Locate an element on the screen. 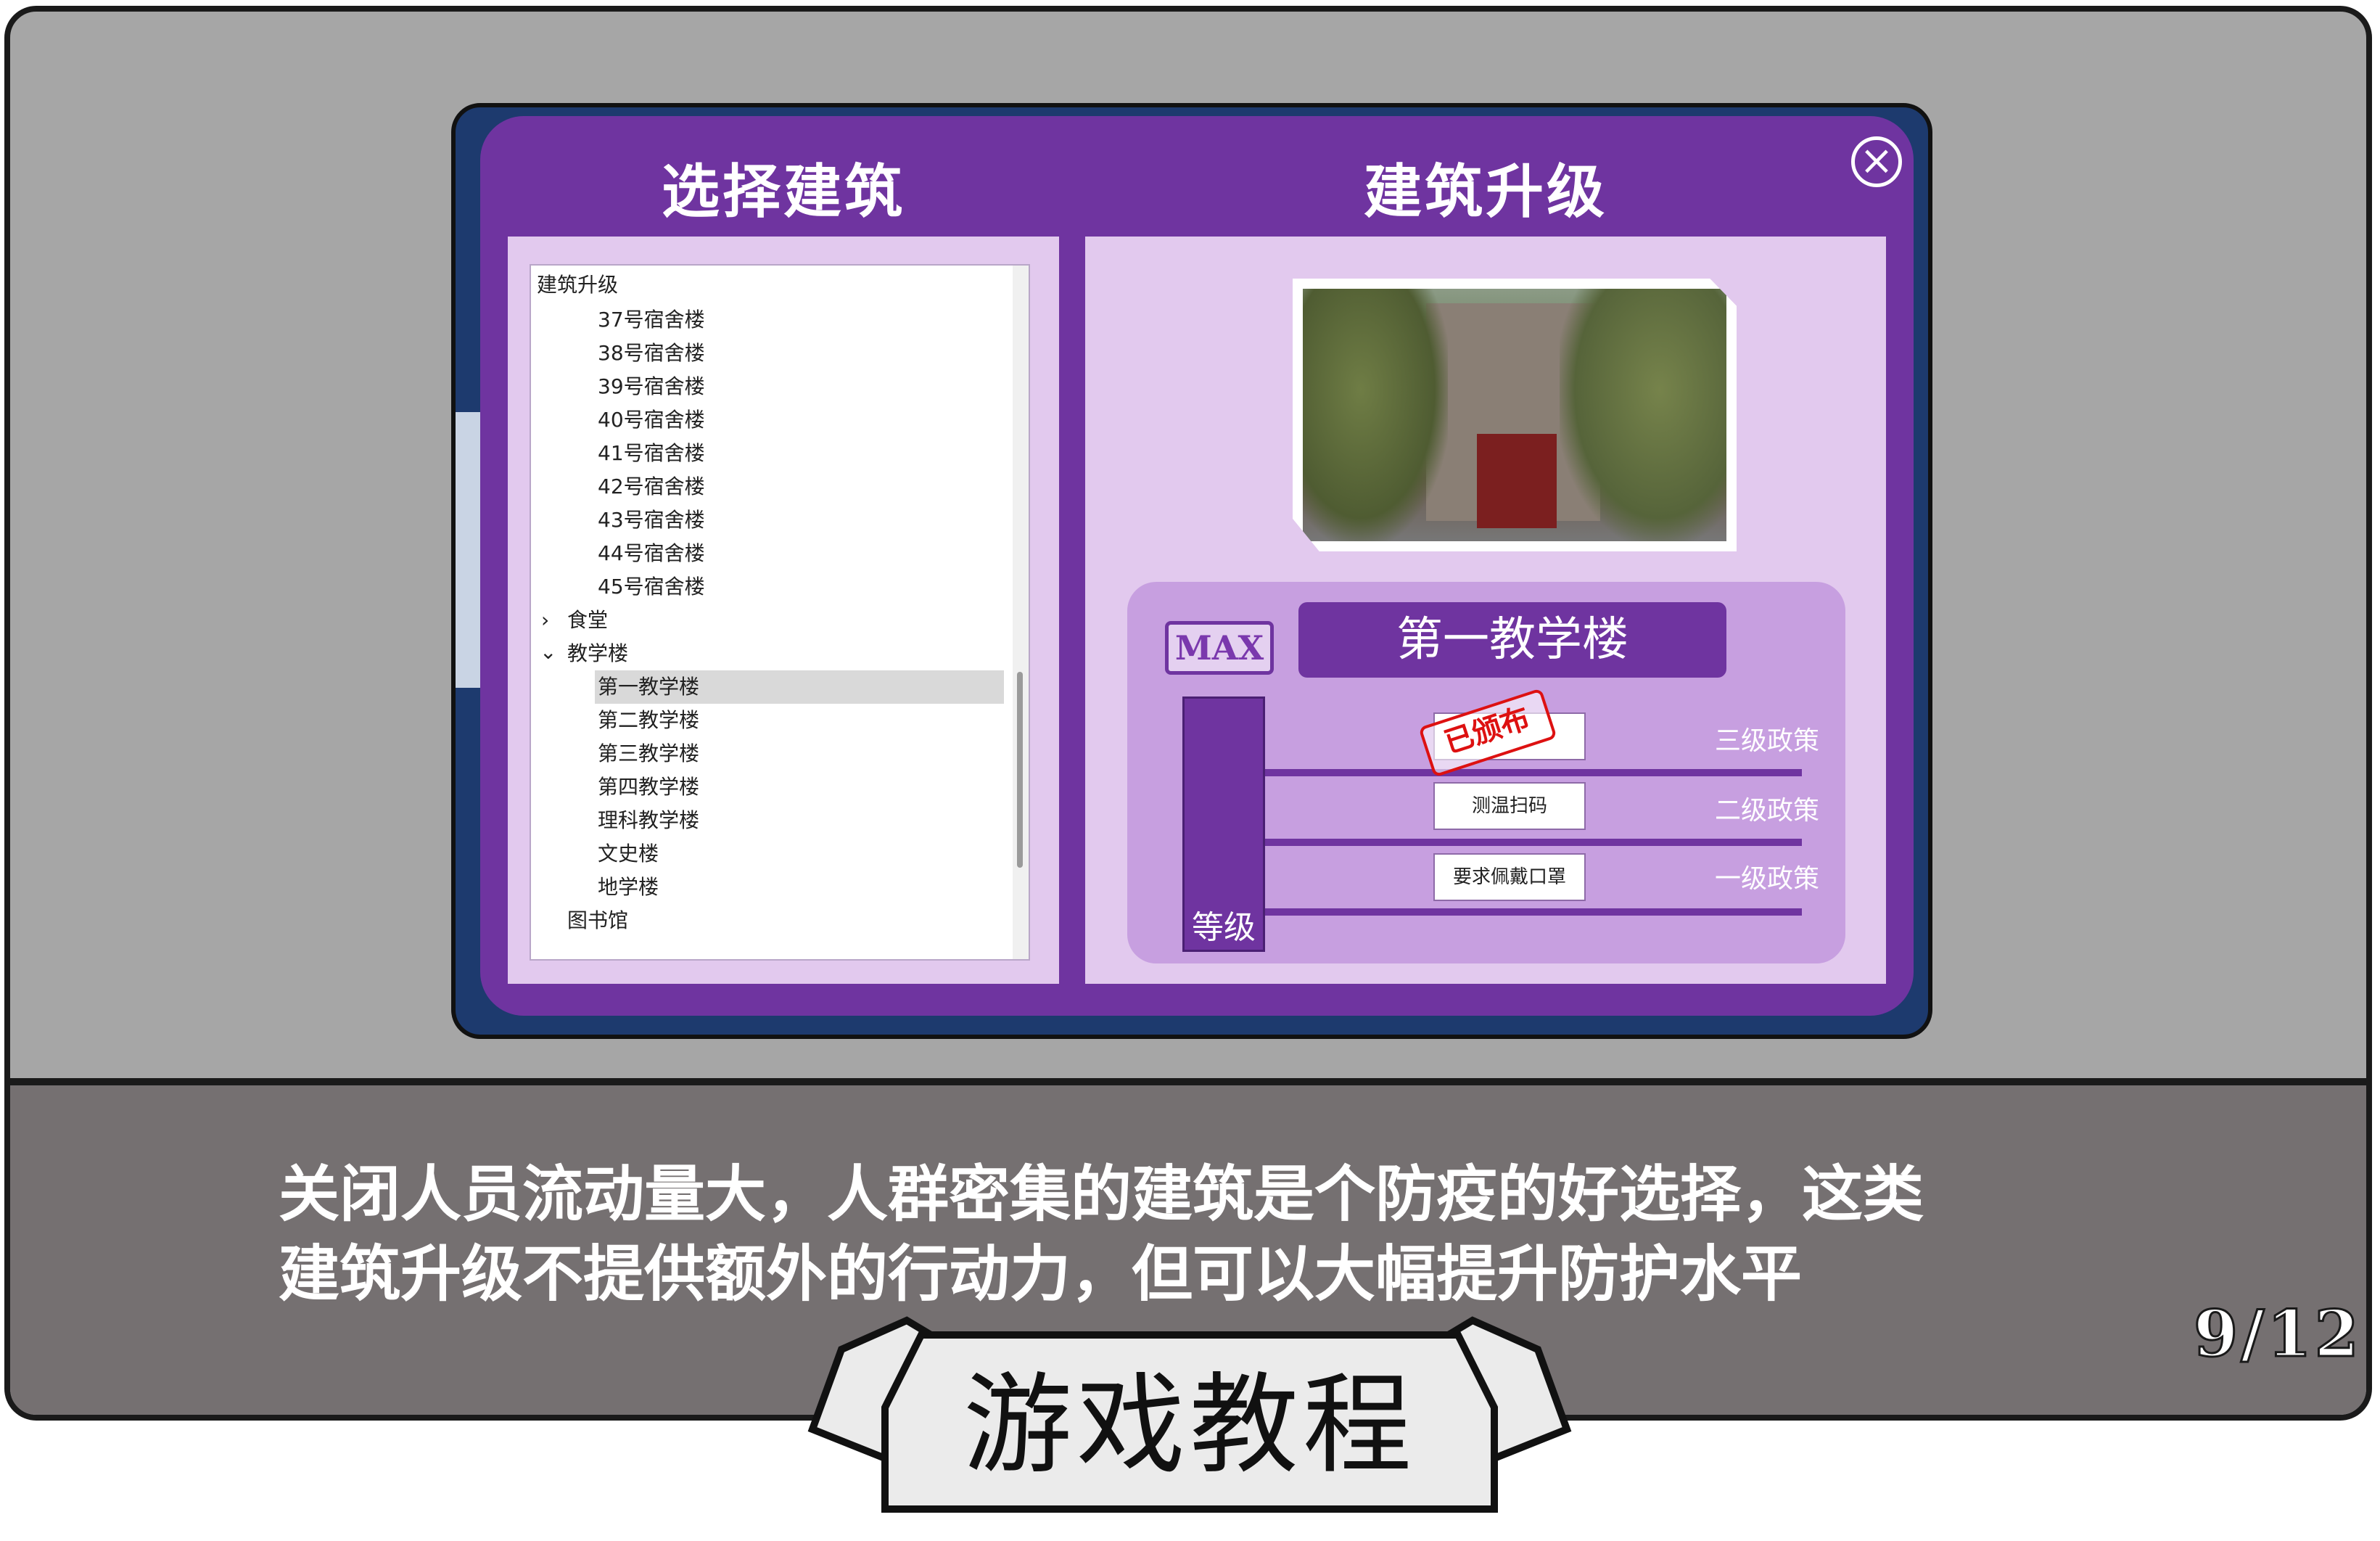  policy-tier-label: 三级政策 is located at coordinates (1767, 741).